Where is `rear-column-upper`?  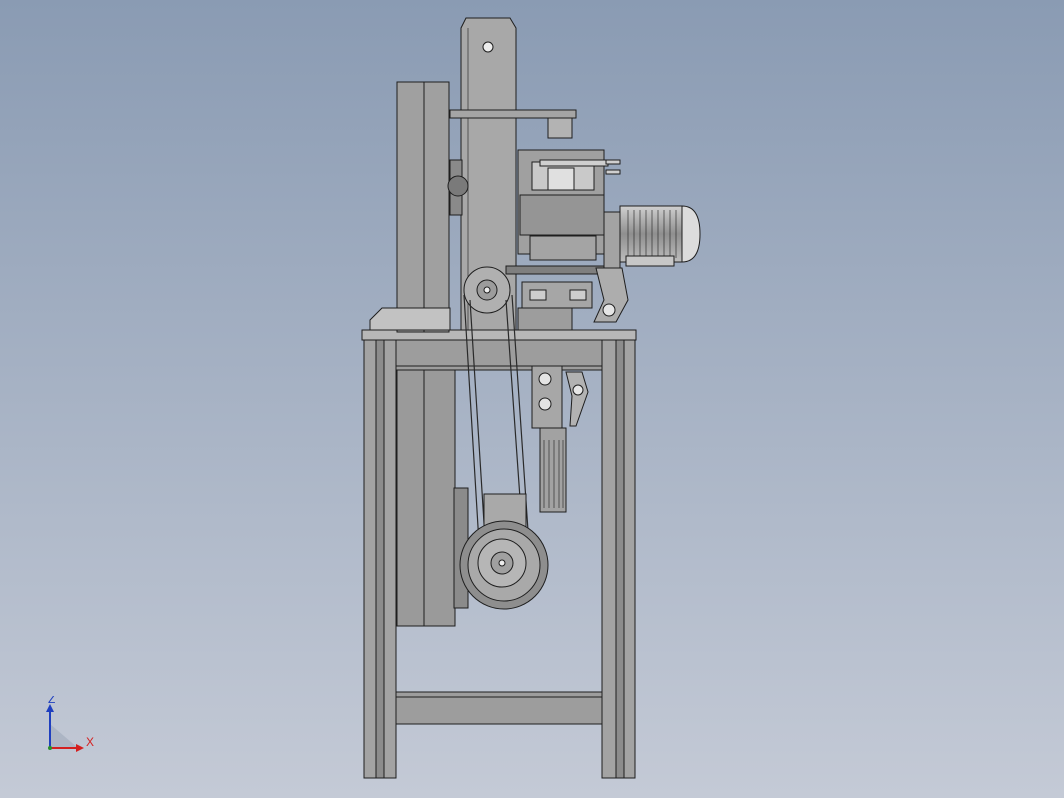
rear-column-upper is located at coordinates (423, 207).